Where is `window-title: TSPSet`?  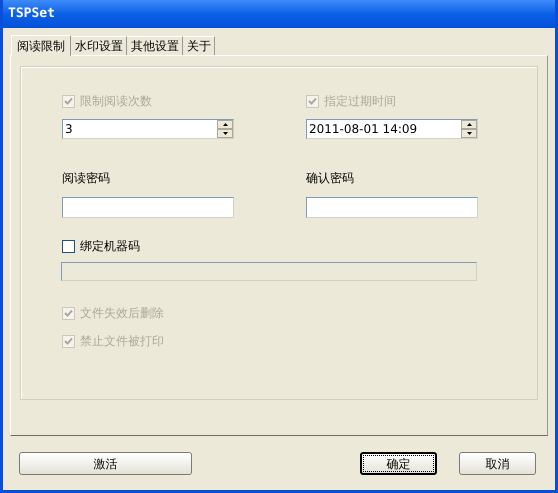
window-title: TSPSet is located at coordinates (31, 14).